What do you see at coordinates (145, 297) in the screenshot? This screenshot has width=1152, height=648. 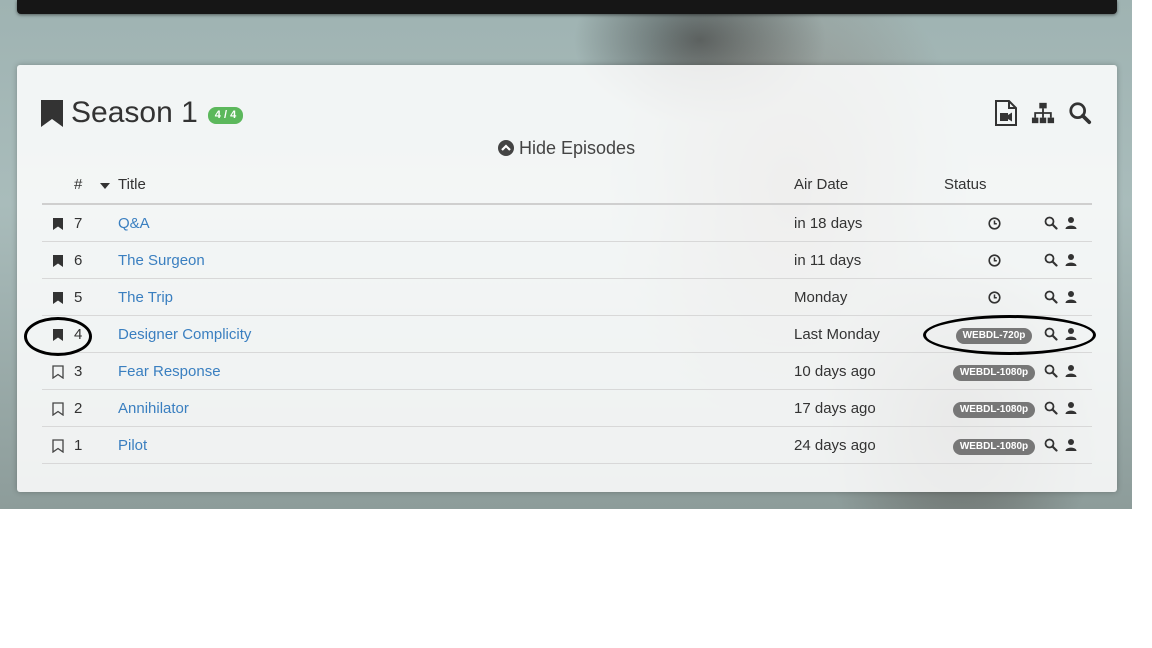 I see `episode-title-link: The Trip` at bounding box center [145, 297].